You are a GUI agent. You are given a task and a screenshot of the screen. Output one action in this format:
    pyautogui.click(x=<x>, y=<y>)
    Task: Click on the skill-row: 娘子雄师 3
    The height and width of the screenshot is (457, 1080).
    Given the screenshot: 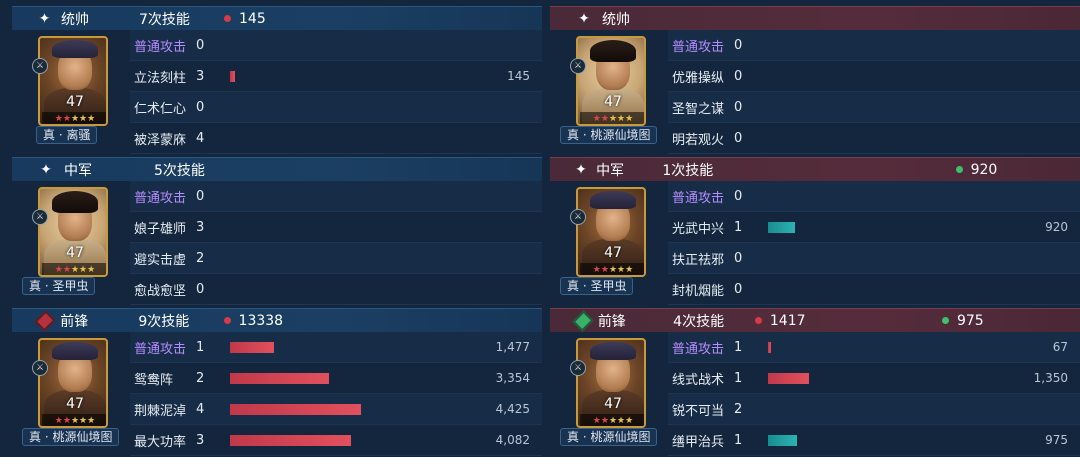 What is the action you would take?
    pyautogui.click(x=336, y=227)
    